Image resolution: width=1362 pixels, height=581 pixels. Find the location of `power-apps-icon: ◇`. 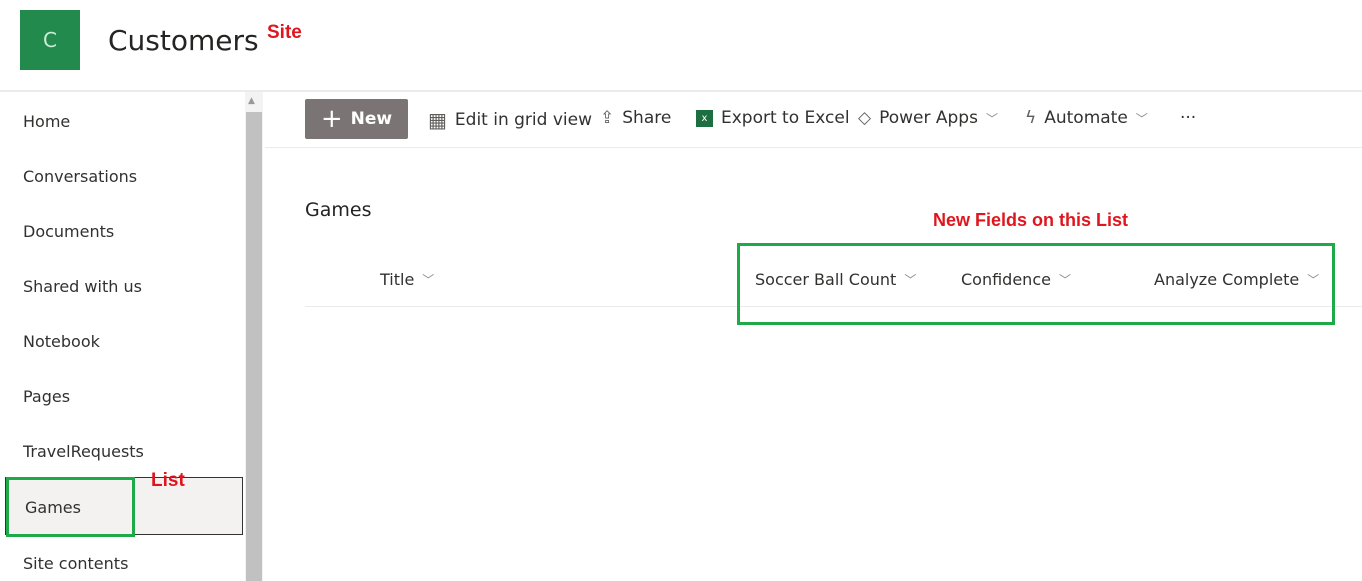

power-apps-icon: ◇ is located at coordinates (865, 118).